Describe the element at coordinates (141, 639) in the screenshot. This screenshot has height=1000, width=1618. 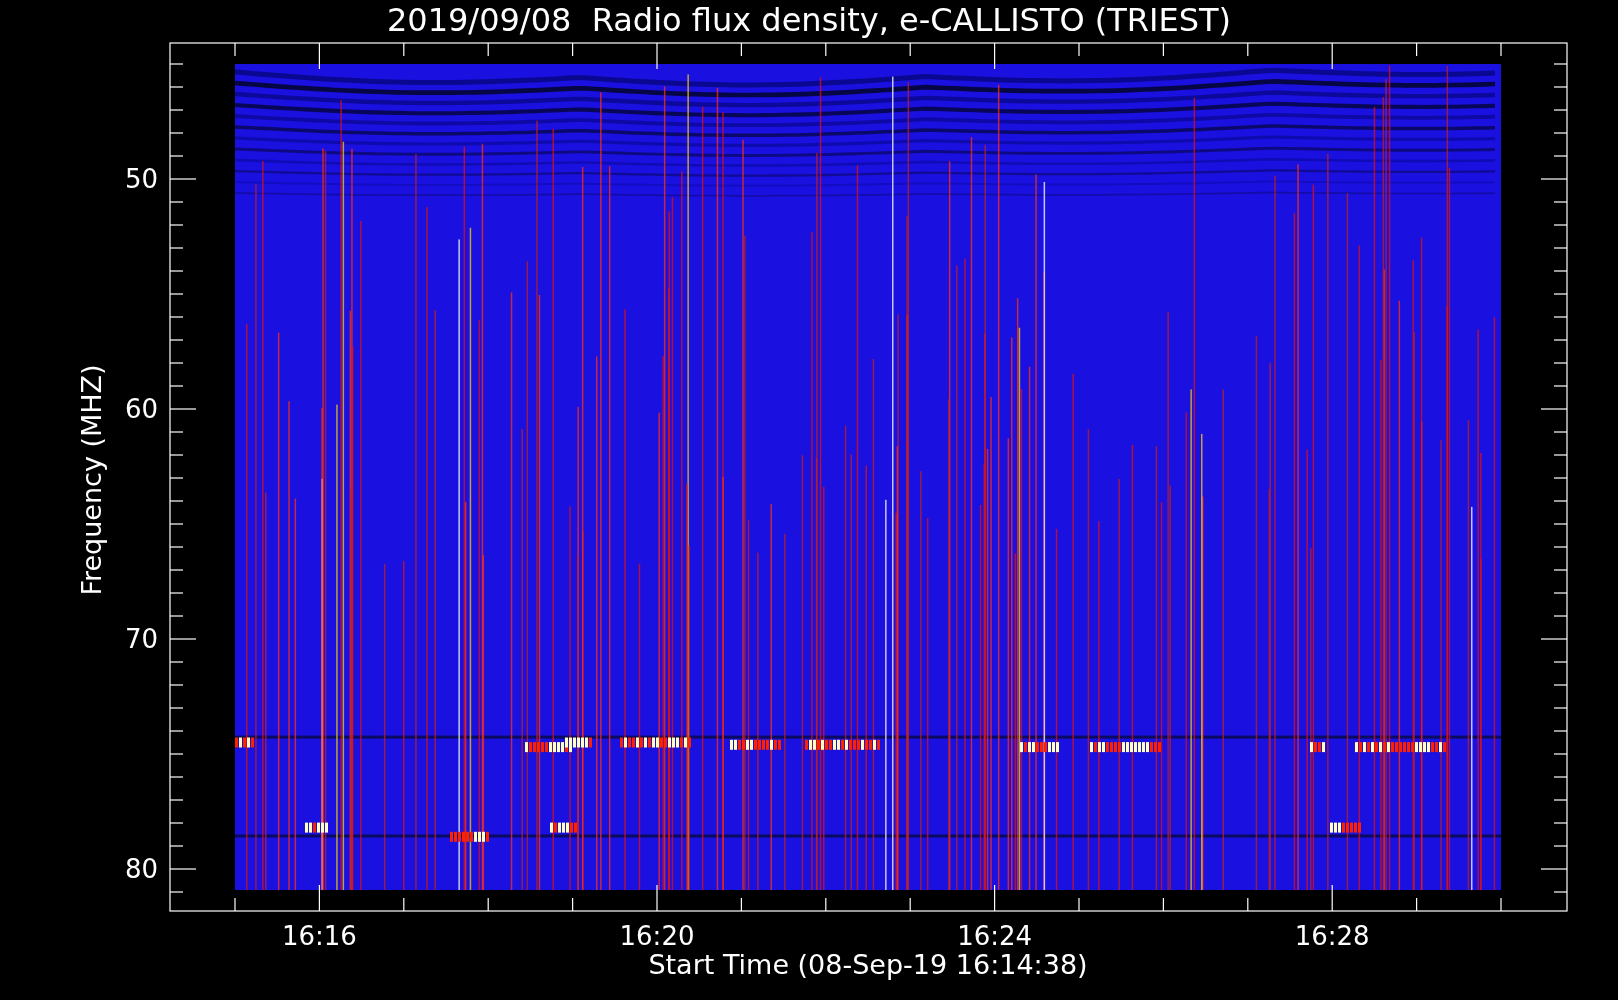
I see `y-tick-label: 70` at that location.